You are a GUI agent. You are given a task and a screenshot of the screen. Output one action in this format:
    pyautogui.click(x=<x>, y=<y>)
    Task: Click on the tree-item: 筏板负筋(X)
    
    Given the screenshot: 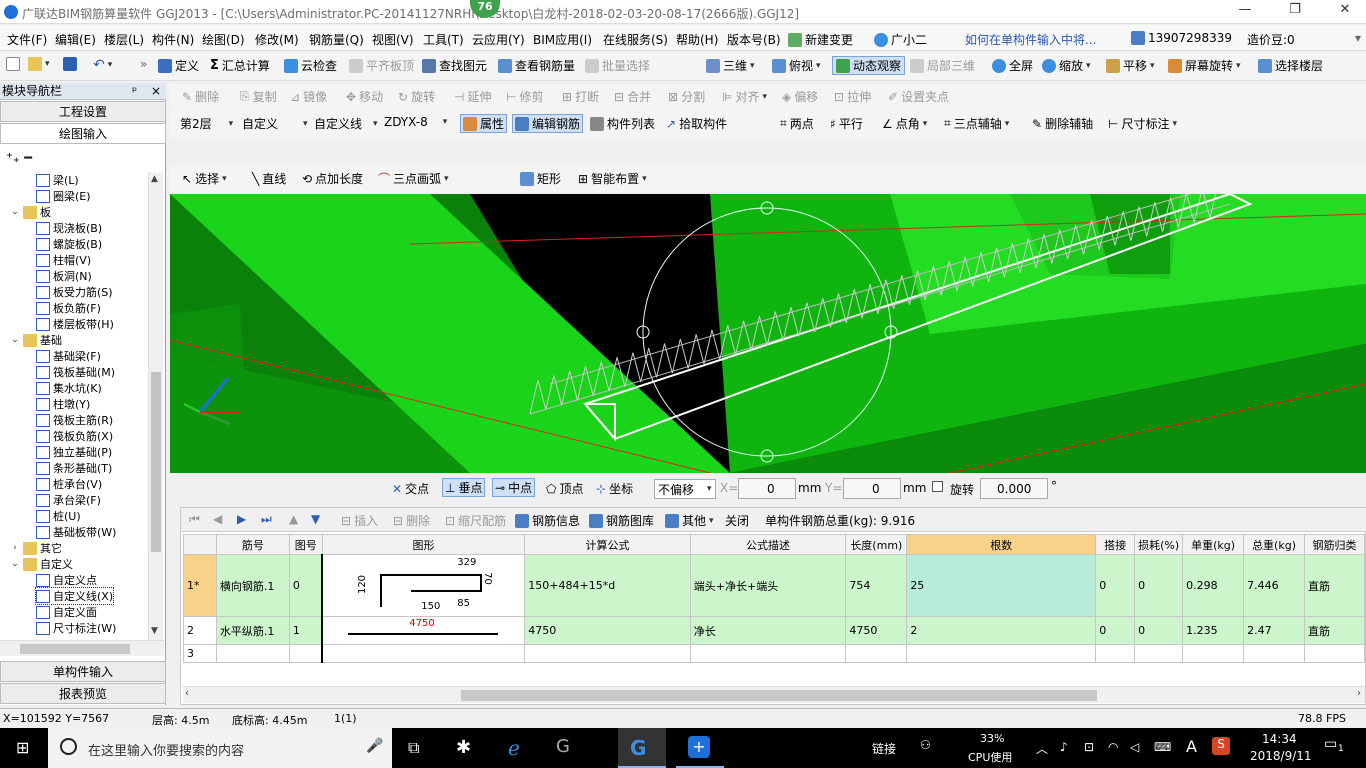 What is the action you would take?
    pyautogui.click(x=74, y=436)
    